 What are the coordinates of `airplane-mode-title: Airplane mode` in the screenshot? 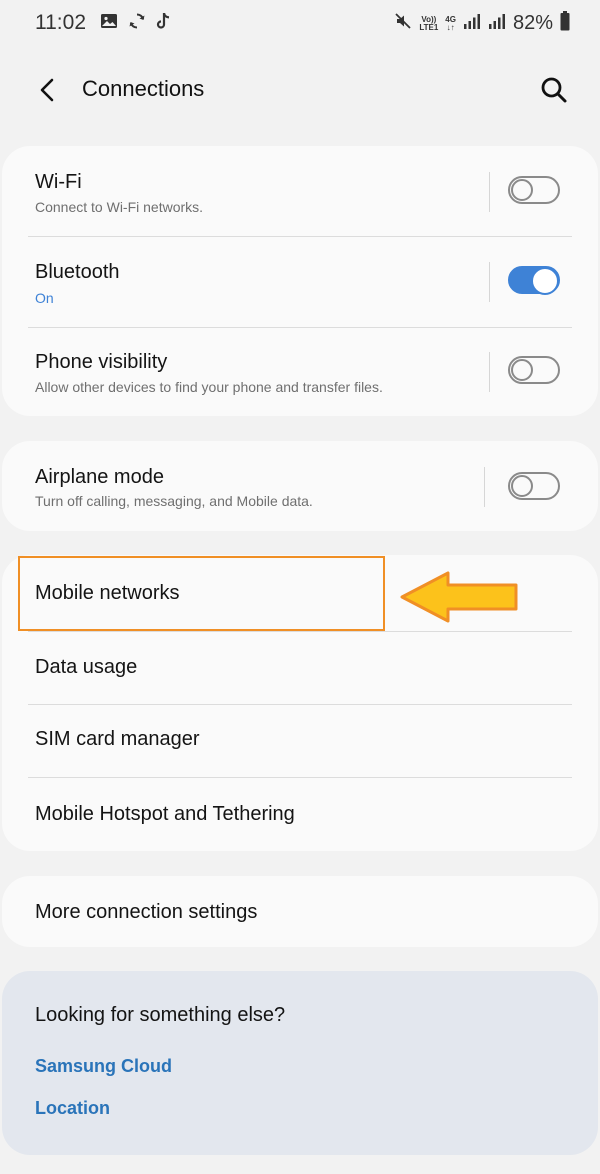 It's located at (99, 477).